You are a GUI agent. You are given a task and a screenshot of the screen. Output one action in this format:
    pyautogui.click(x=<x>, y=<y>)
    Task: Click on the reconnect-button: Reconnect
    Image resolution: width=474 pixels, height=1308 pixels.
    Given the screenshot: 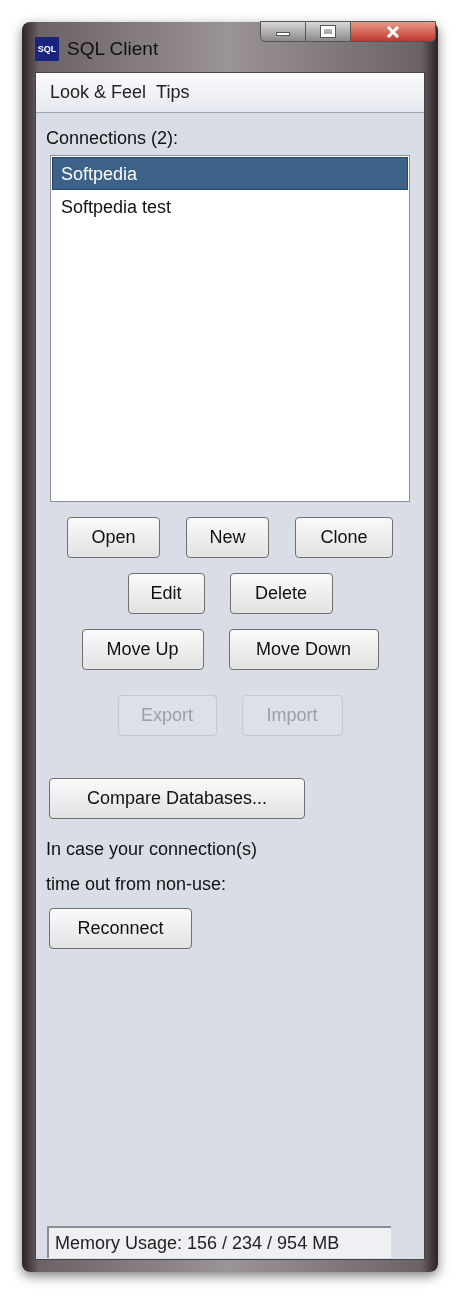 What is the action you would take?
    pyautogui.click(x=120, y=928)
    